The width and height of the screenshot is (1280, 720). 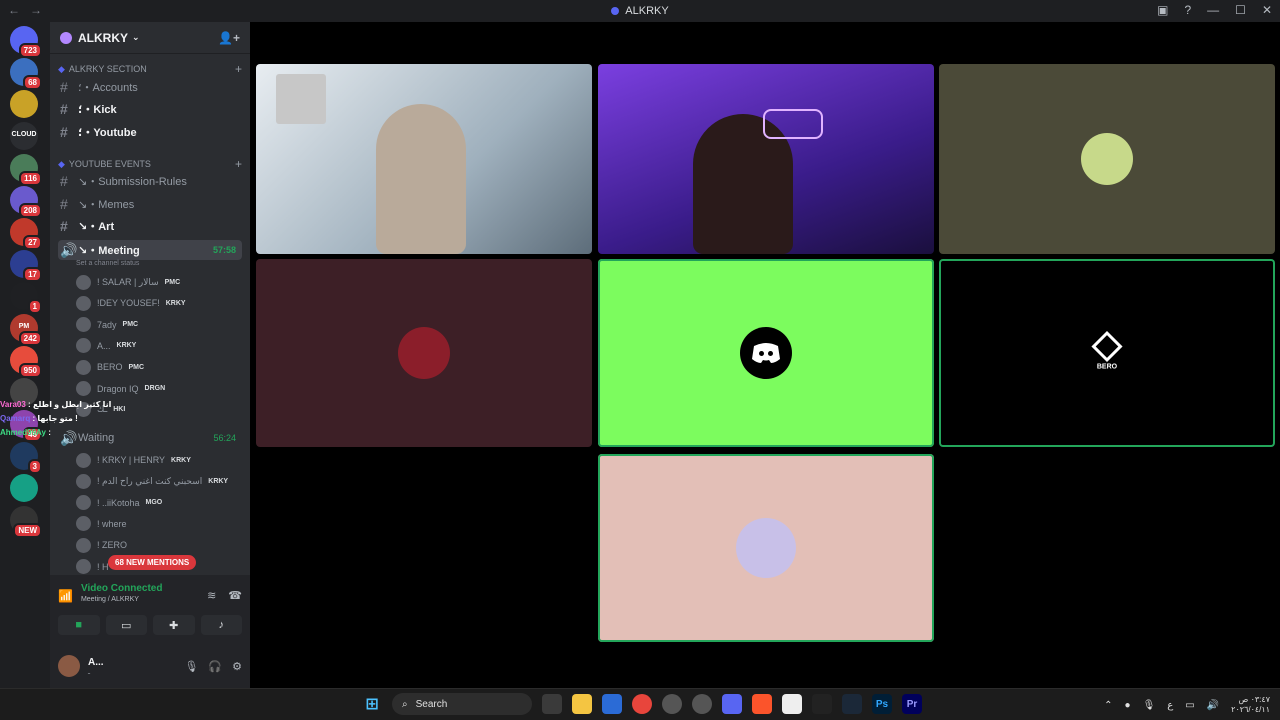 I want to click on forward-arrow-icon: →, so click(x=36, y=10).